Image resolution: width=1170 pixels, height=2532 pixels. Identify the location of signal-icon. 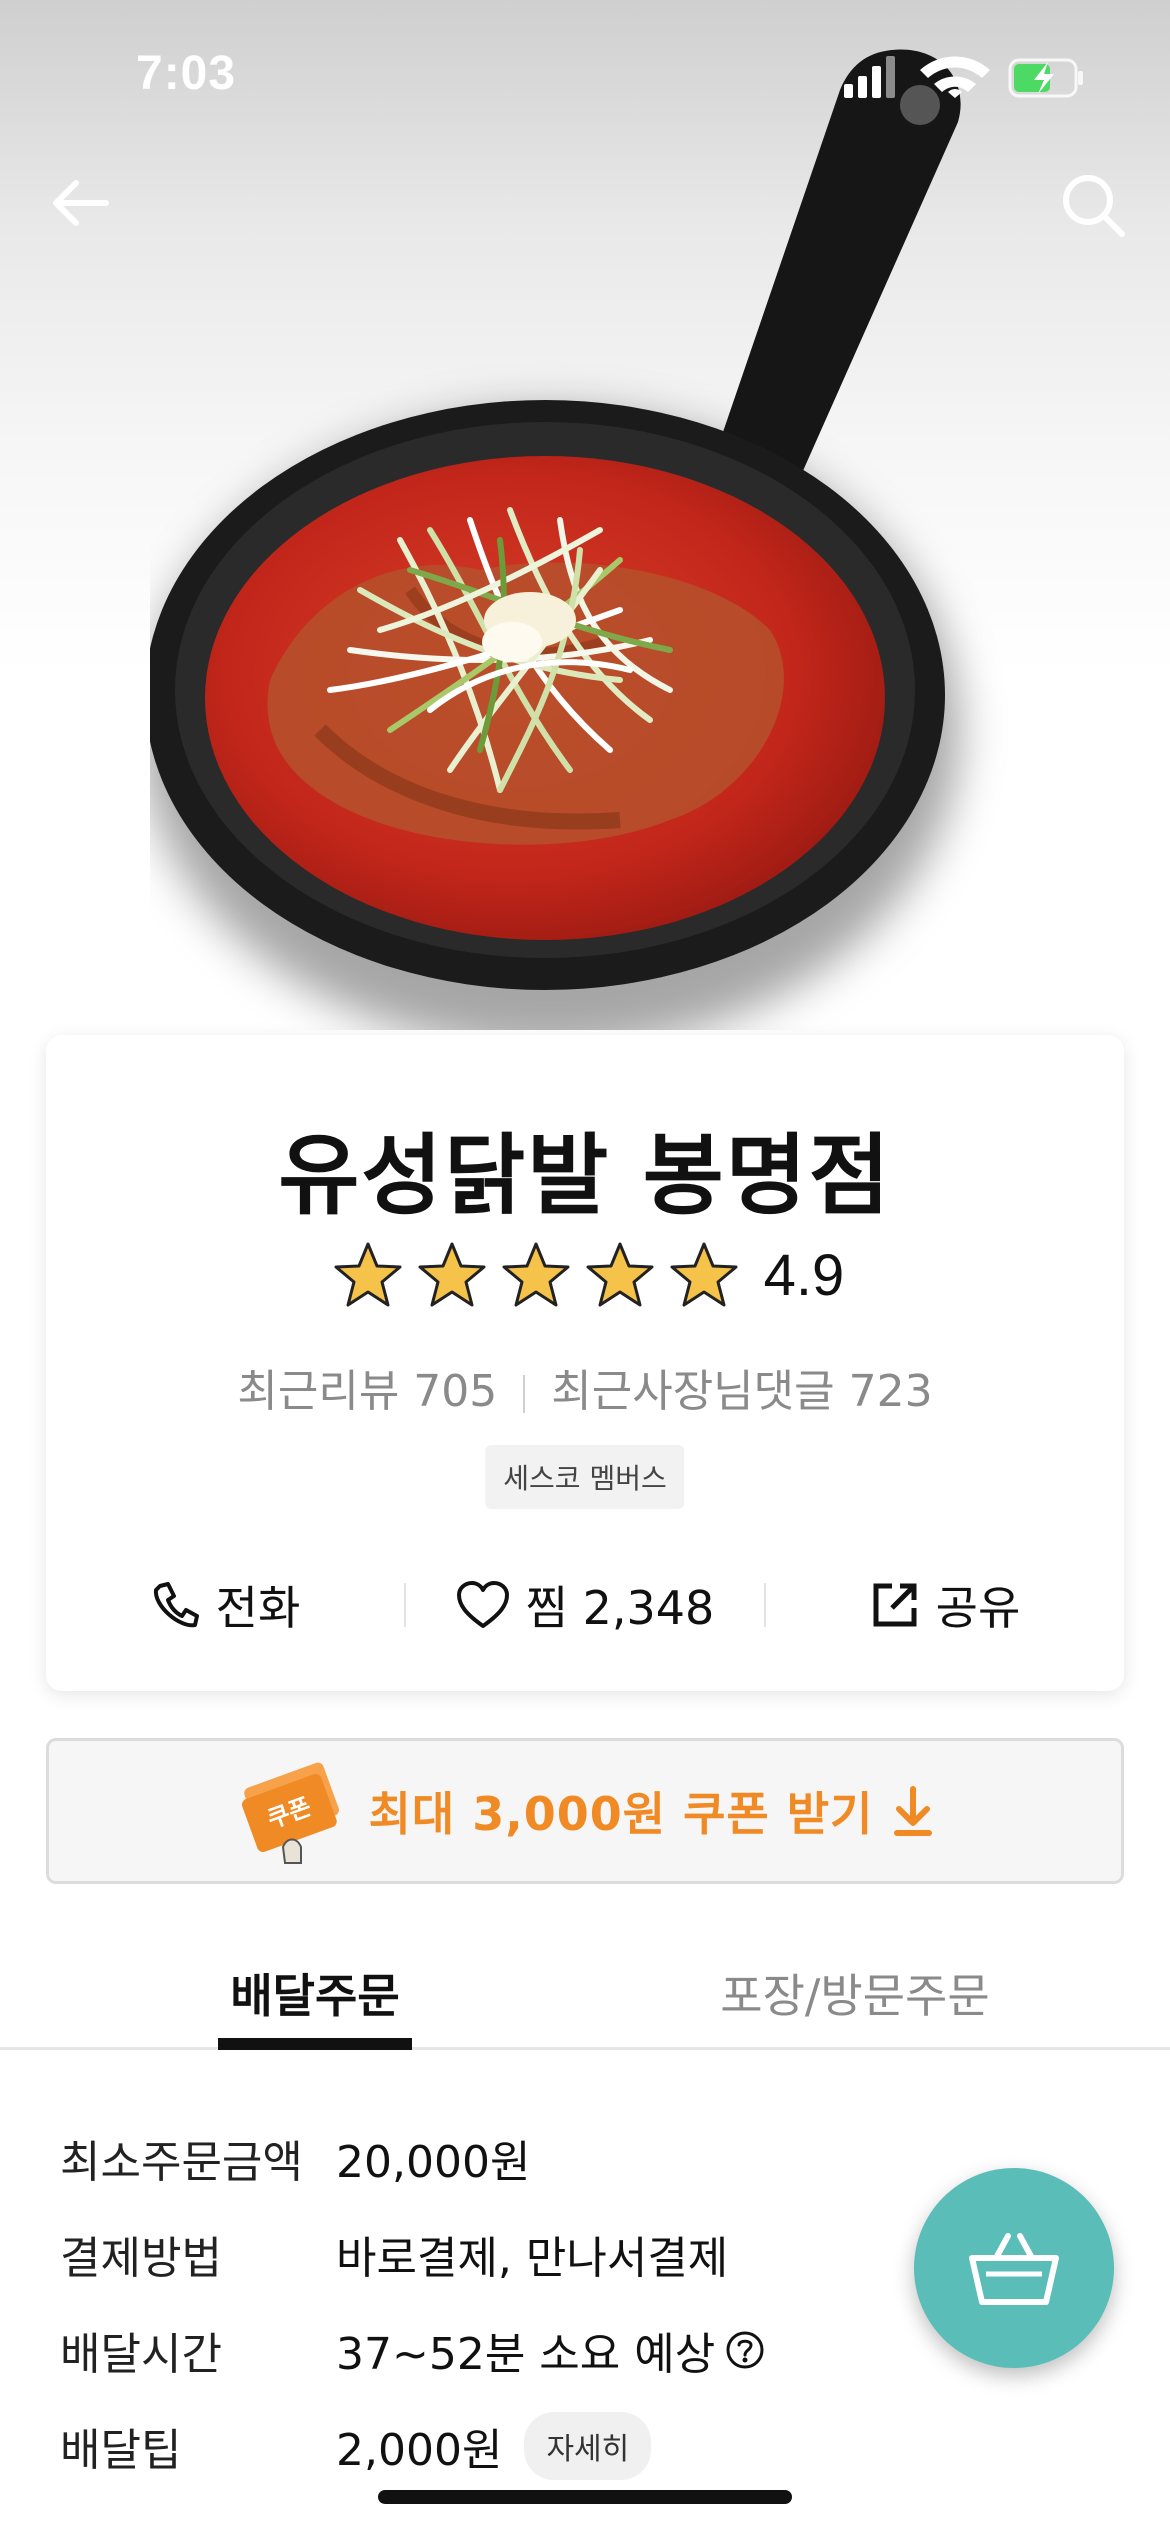
(848, 91).